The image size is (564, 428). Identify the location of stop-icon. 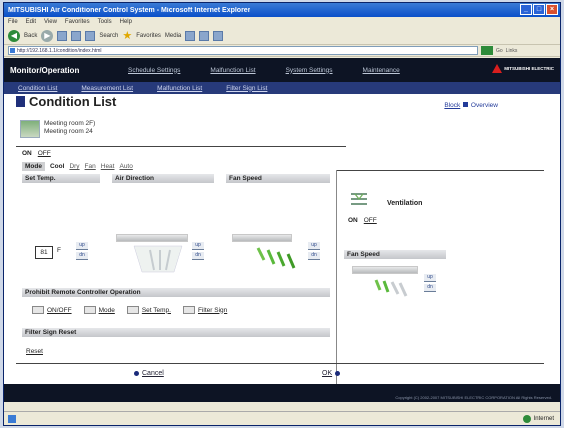
(62, 35).